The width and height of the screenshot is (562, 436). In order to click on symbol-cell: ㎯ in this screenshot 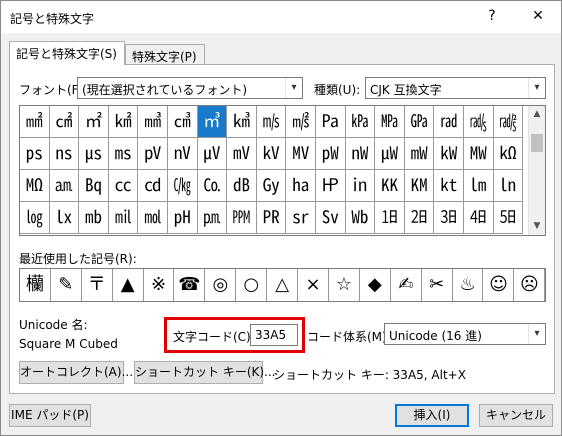, I will do `click(508, 122)`.